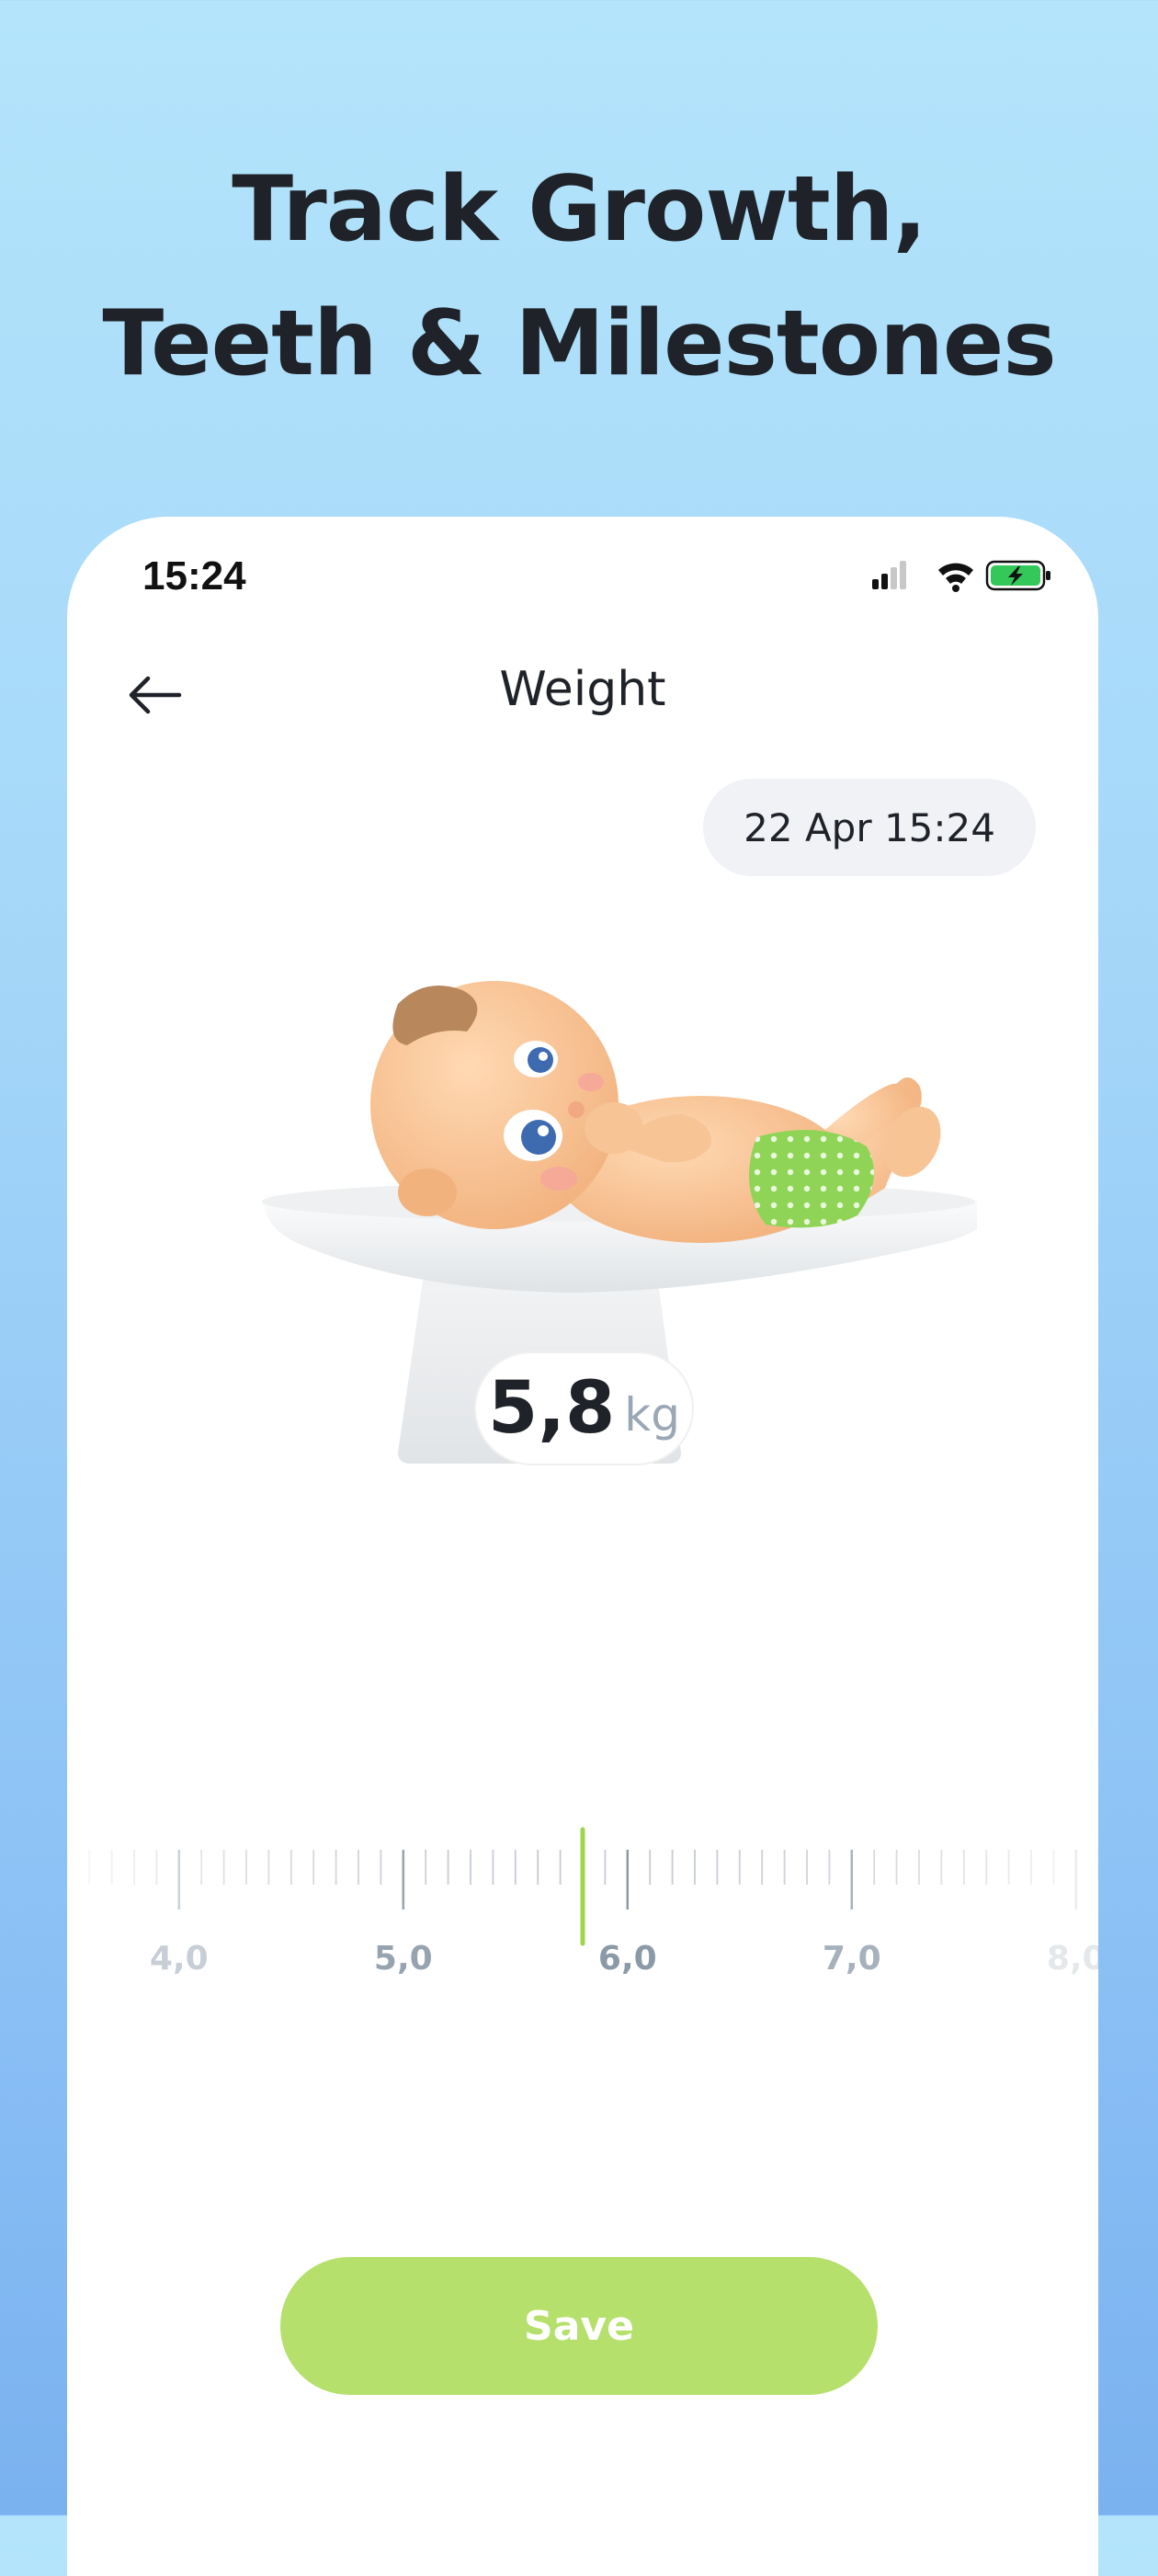  What do you see at coordinates (579, 209) in the screenshot?
I see `headline-line-1: Track Growth,` at bounding box center [579, 209].